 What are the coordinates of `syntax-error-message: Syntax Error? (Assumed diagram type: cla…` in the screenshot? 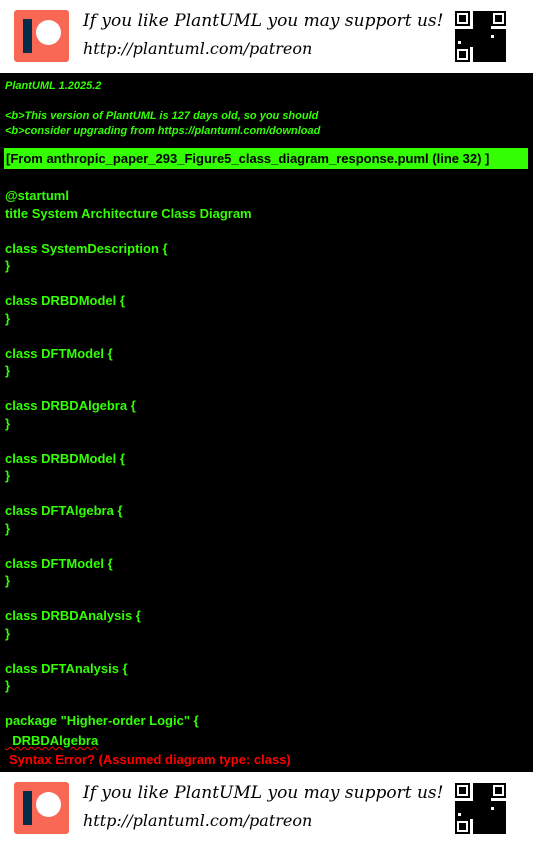 It's located at (150, 759).